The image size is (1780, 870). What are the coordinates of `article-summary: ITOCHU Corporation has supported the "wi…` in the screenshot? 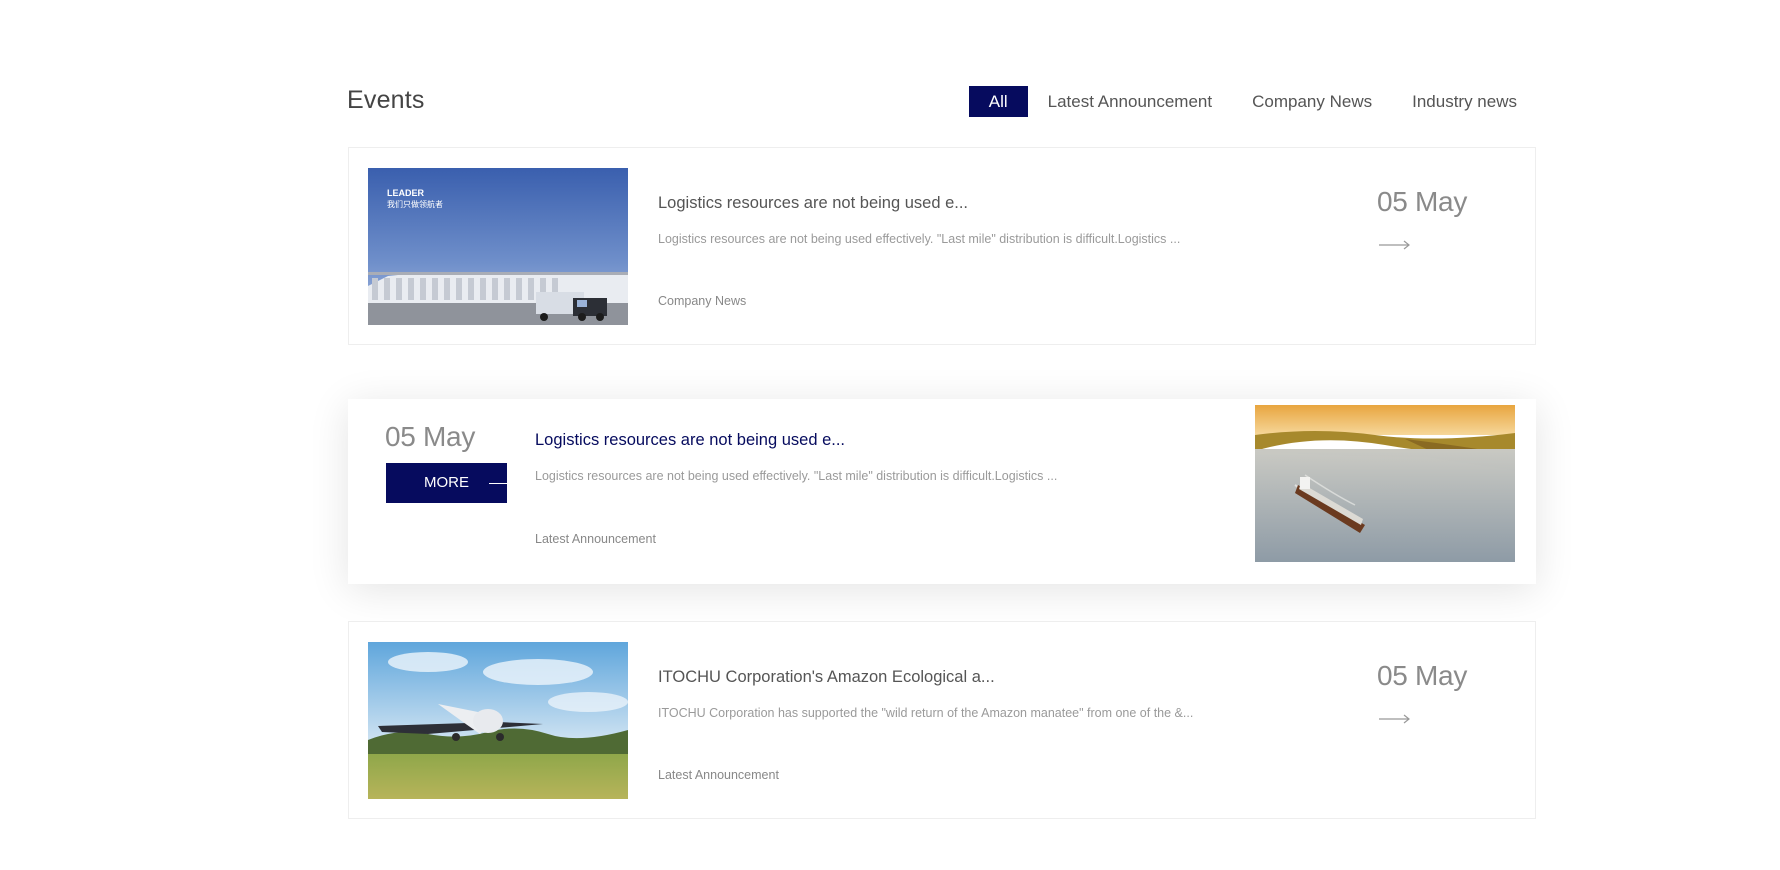 It's located at (926, 713).